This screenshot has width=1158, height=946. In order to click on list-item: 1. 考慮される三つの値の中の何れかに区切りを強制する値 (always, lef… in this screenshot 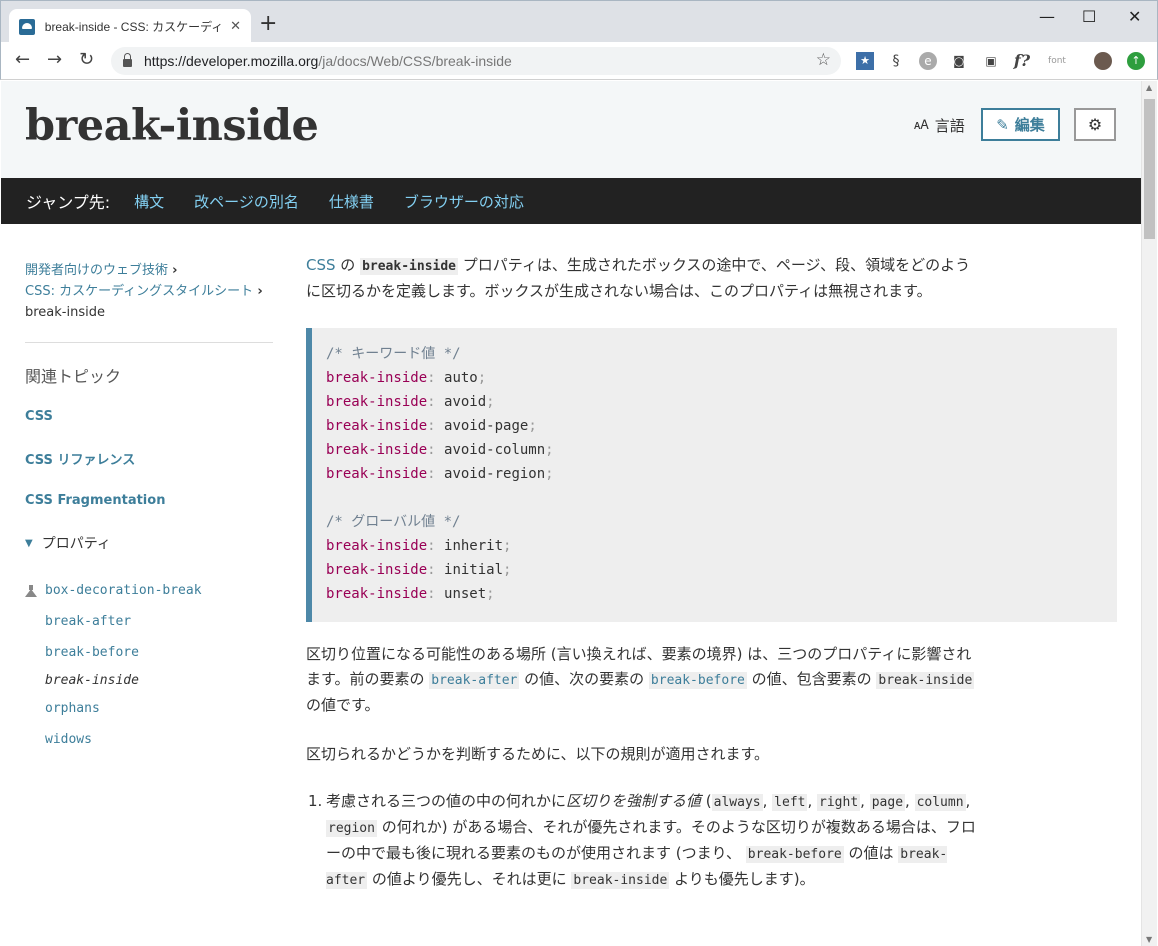, I will do `click(642, 840)`.